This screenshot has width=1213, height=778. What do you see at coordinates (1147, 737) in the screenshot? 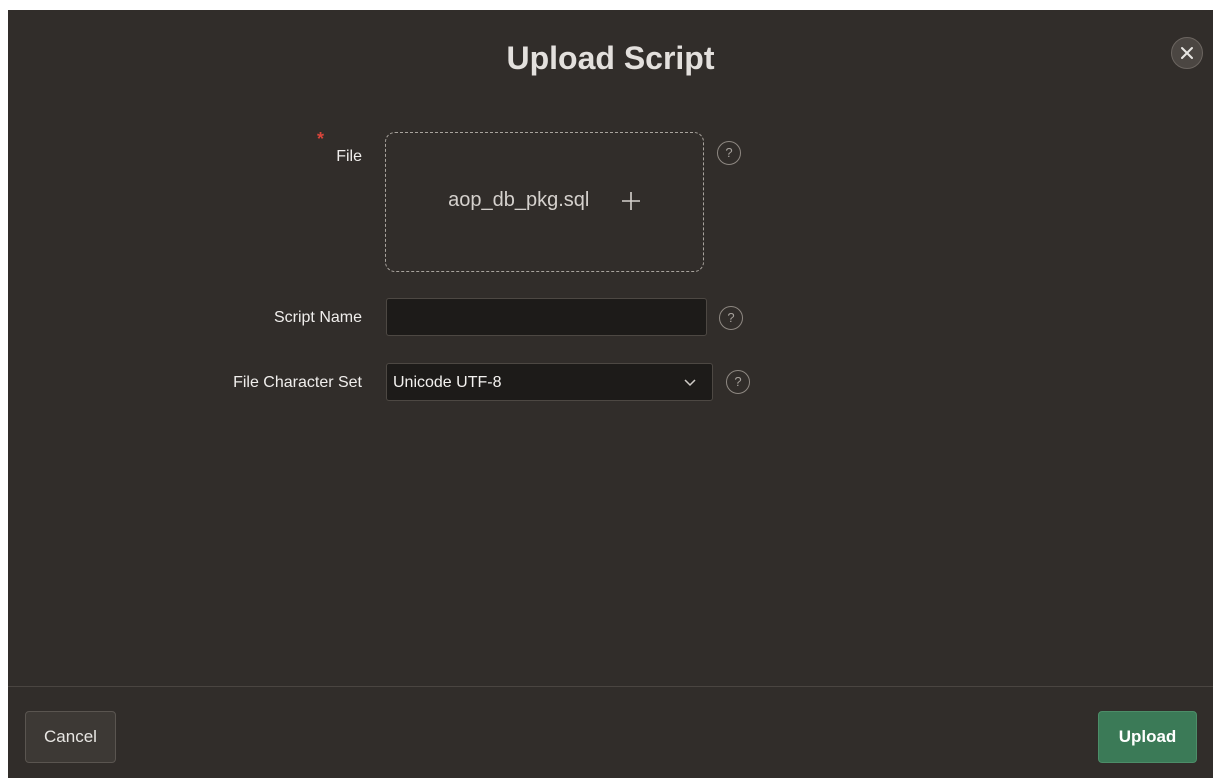
I see `upload-button: Upload` at bounding box center [1147, 737].